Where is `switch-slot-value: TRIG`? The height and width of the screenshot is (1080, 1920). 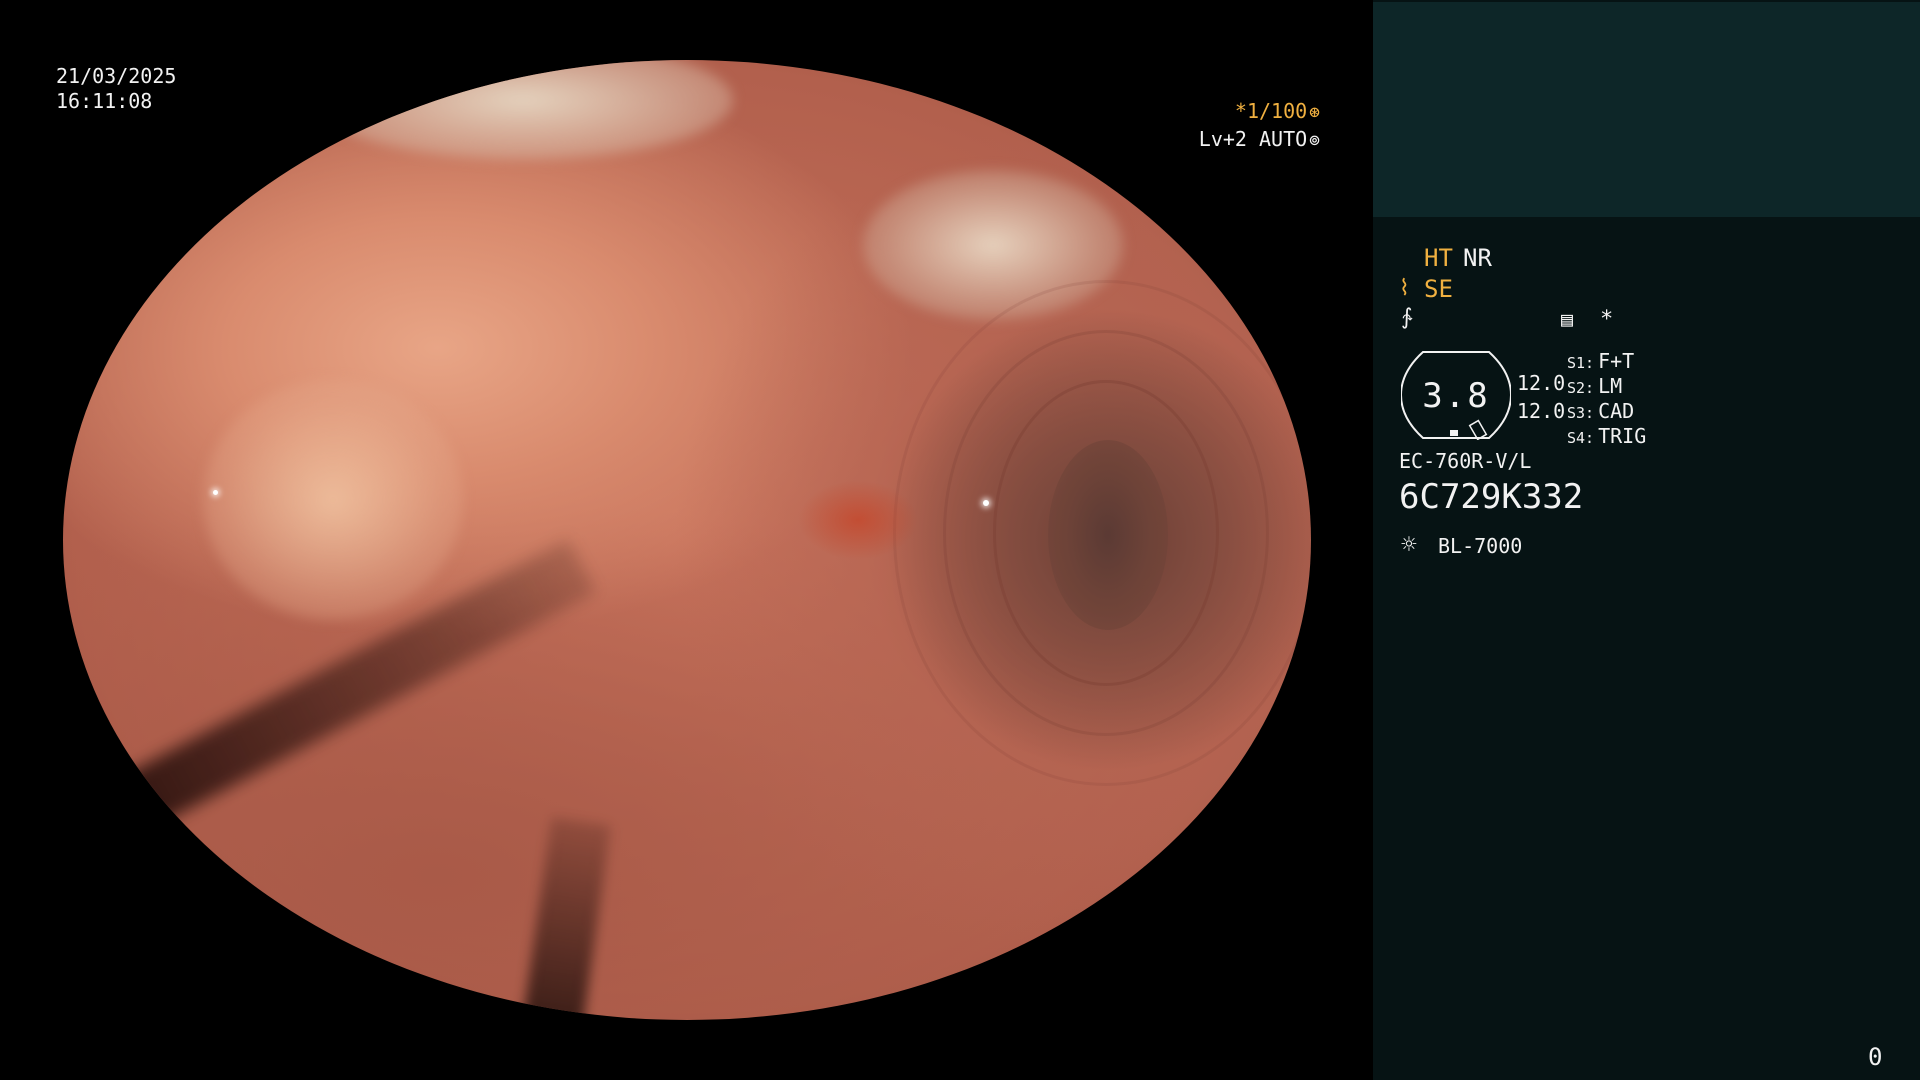
switch-slot-value: TRIG is located at coordinates (1622, 436).